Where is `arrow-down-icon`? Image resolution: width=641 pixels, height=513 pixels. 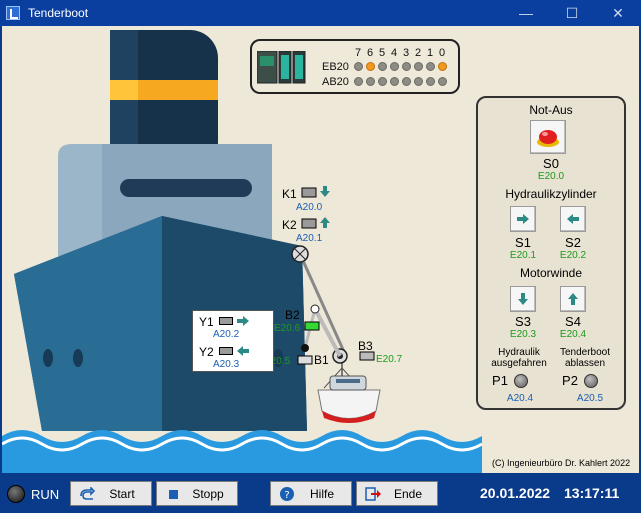
arrow-down-icon is located at coordinates (523, 299).